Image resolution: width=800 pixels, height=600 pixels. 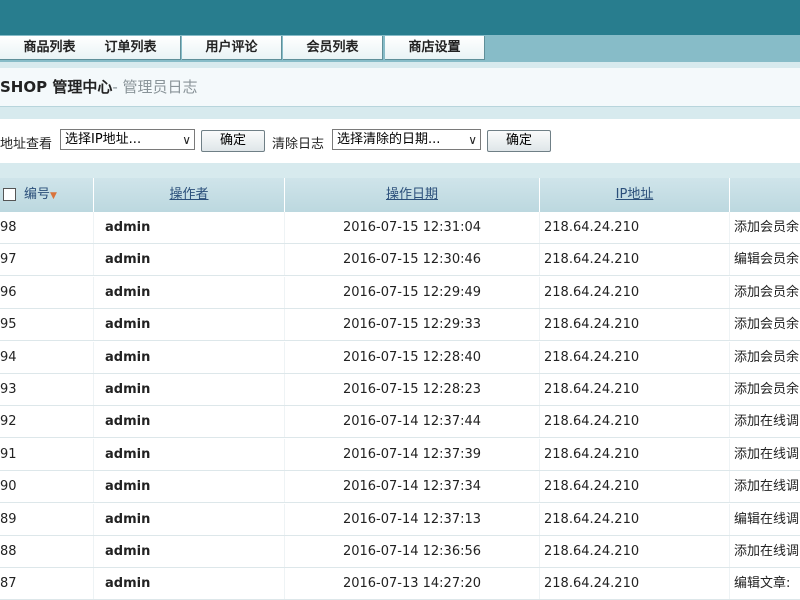 What do you see at coordinates (47, 551) in the screenshot?
I see `row-id: 88` at bounding box center [47, 551].